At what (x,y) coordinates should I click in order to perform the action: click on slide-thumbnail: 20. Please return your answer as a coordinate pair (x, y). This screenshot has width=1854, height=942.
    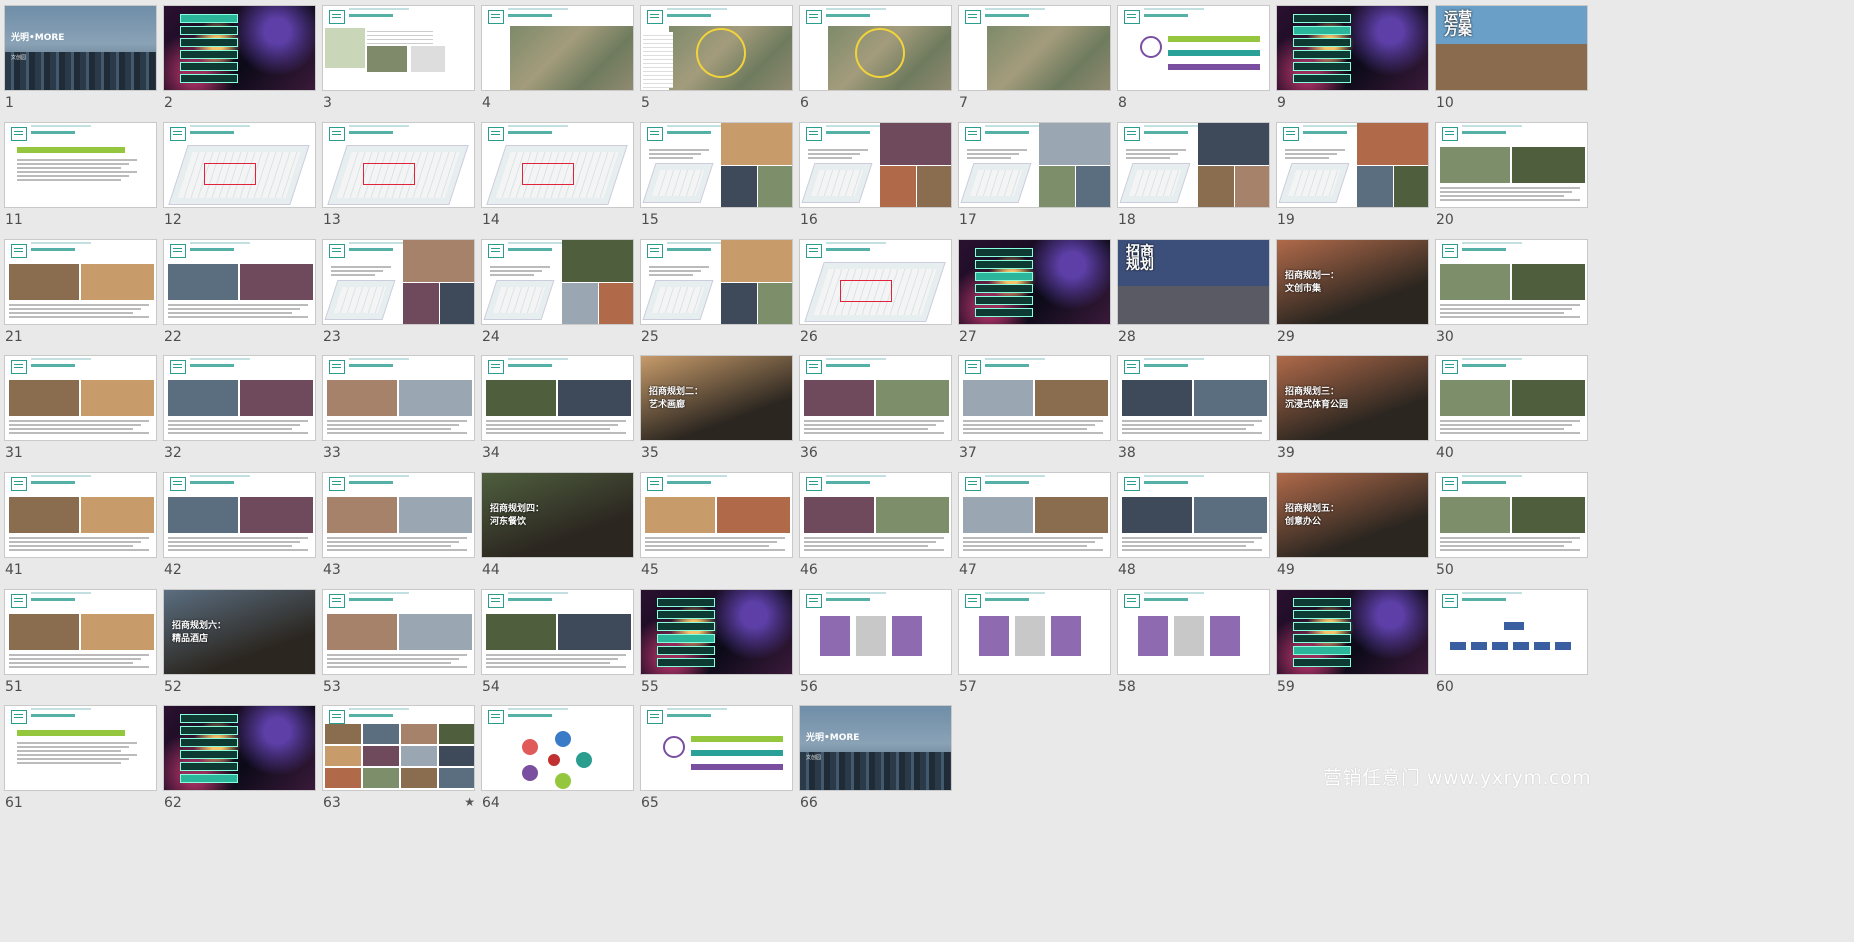
    Looking at the image, I should click on (1512, 175).